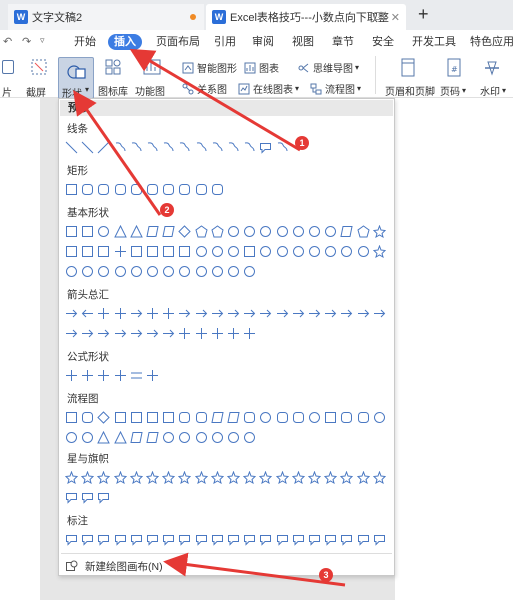  What do you see at coordinates (343, 42) in the screenshot?
I see `menu-chapter: 章节` at bounding box center [343, 42].